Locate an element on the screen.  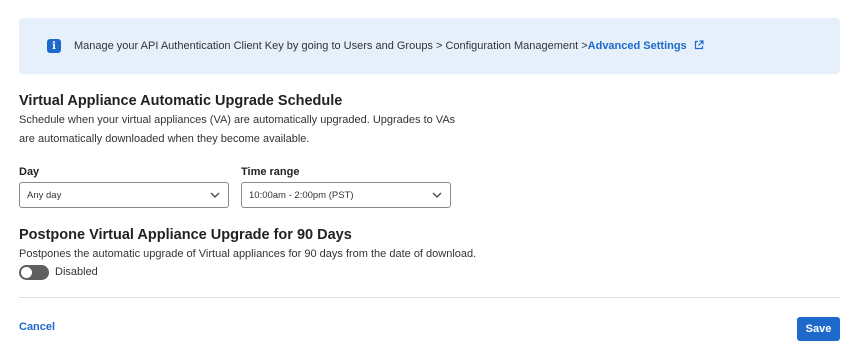
day-label: Day is located at coordinates (29, 172).